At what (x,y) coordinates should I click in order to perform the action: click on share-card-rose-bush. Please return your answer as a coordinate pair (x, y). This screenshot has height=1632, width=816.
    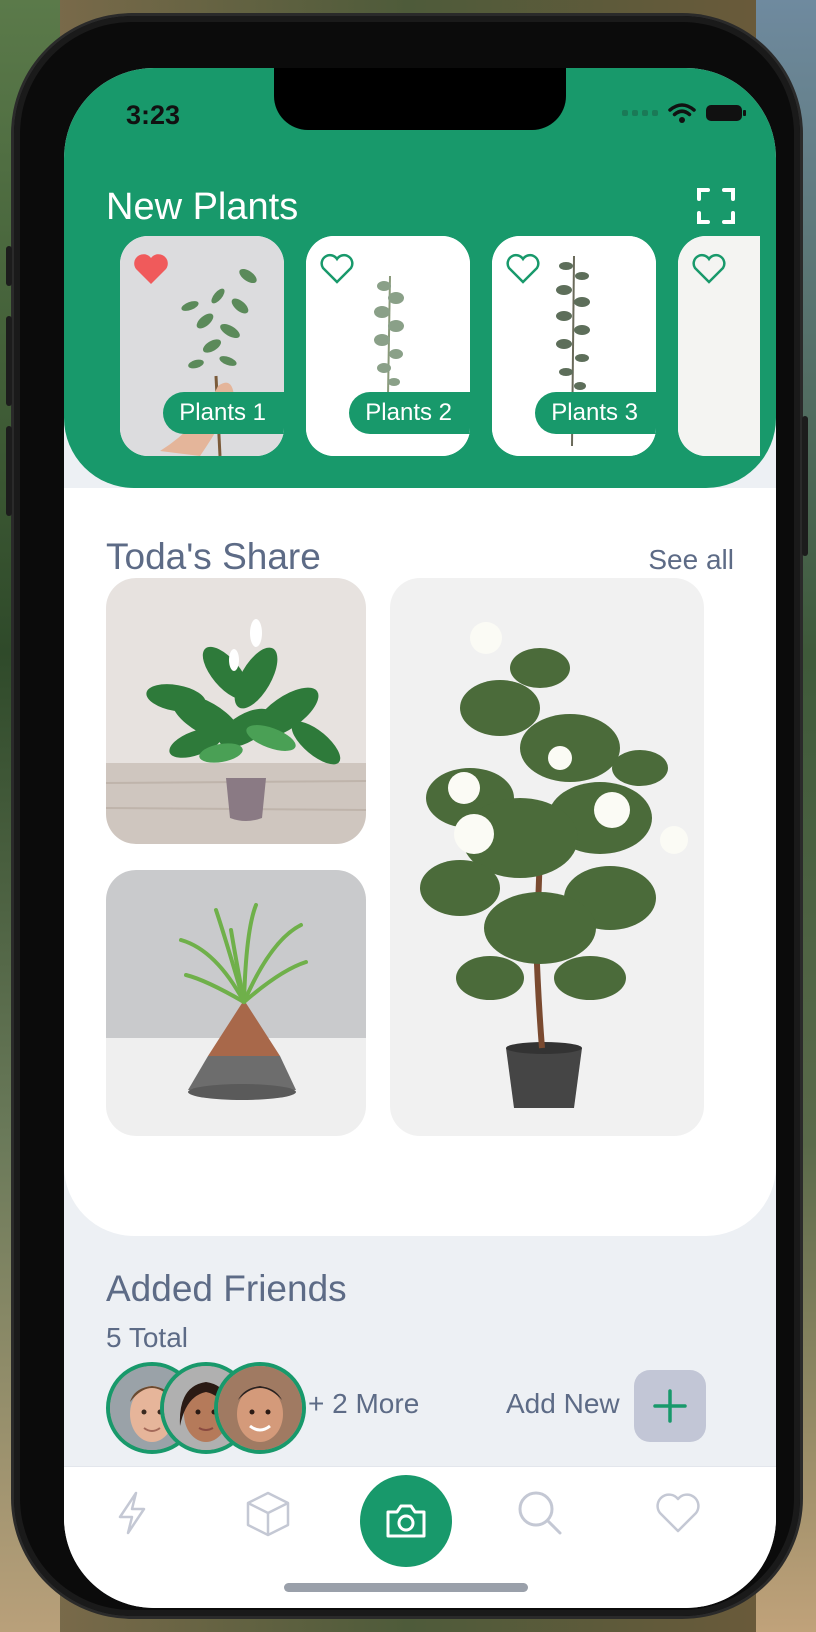
    Looking at the image, I should click on (547, 857).